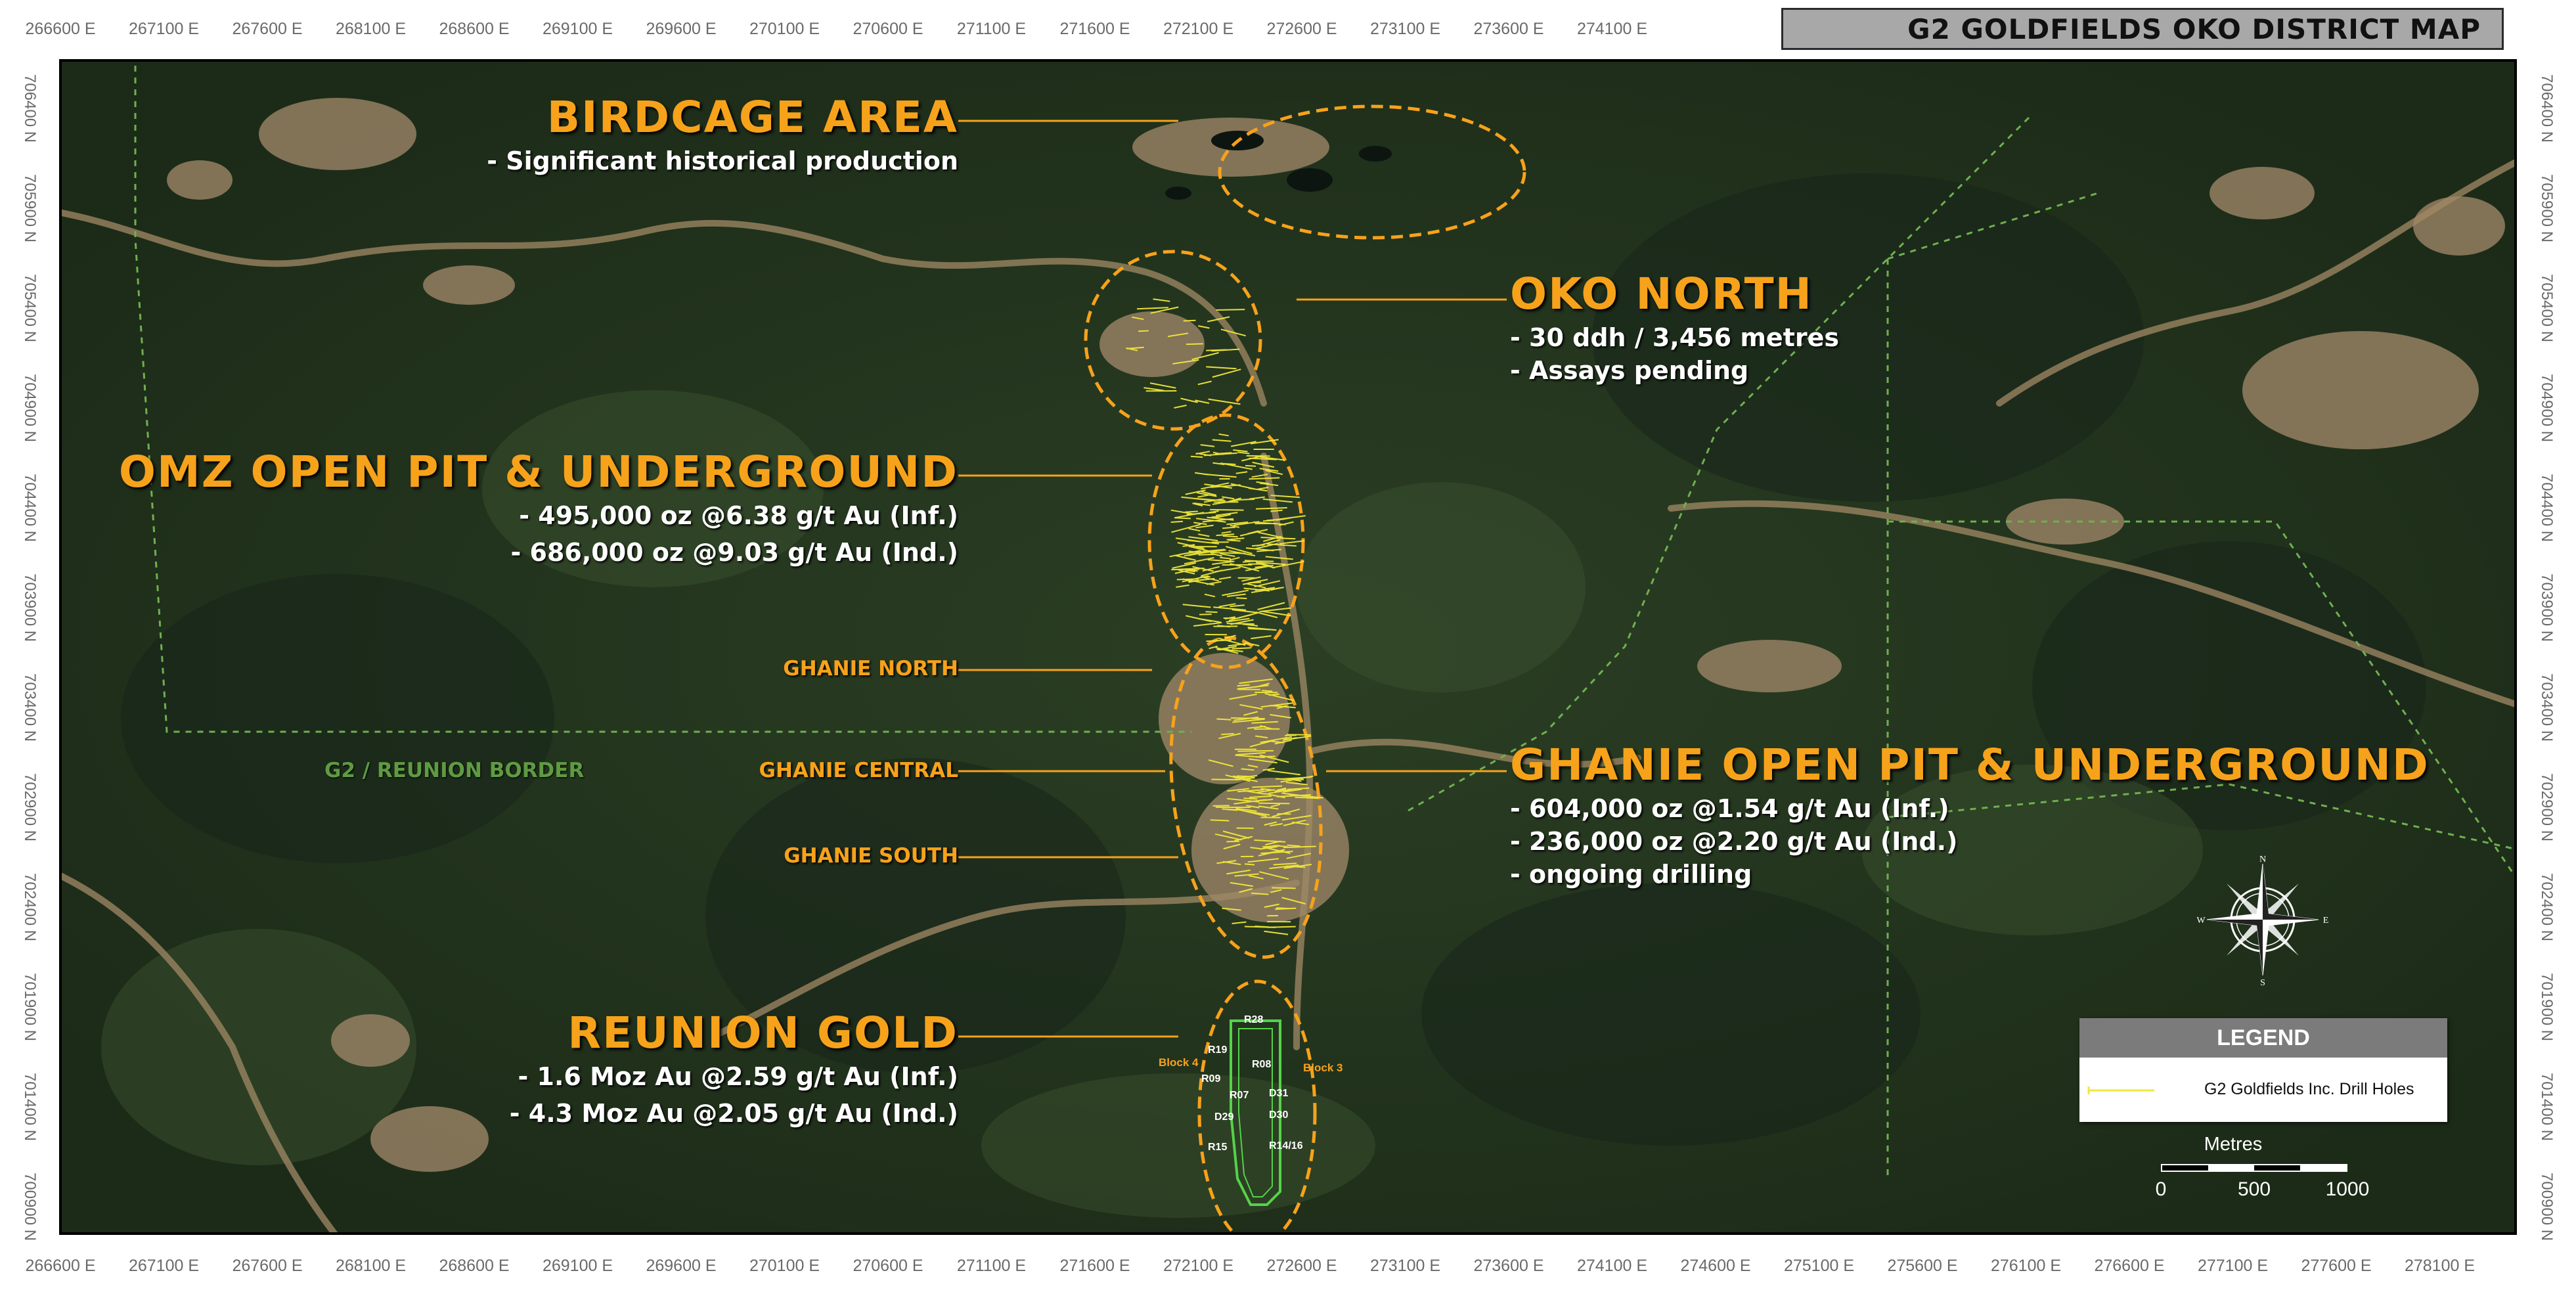 The width and height of the screenshot is (2576, 1296). I want to click on ghanie-north-label: GHANIE NORTH, so click(870, 669).